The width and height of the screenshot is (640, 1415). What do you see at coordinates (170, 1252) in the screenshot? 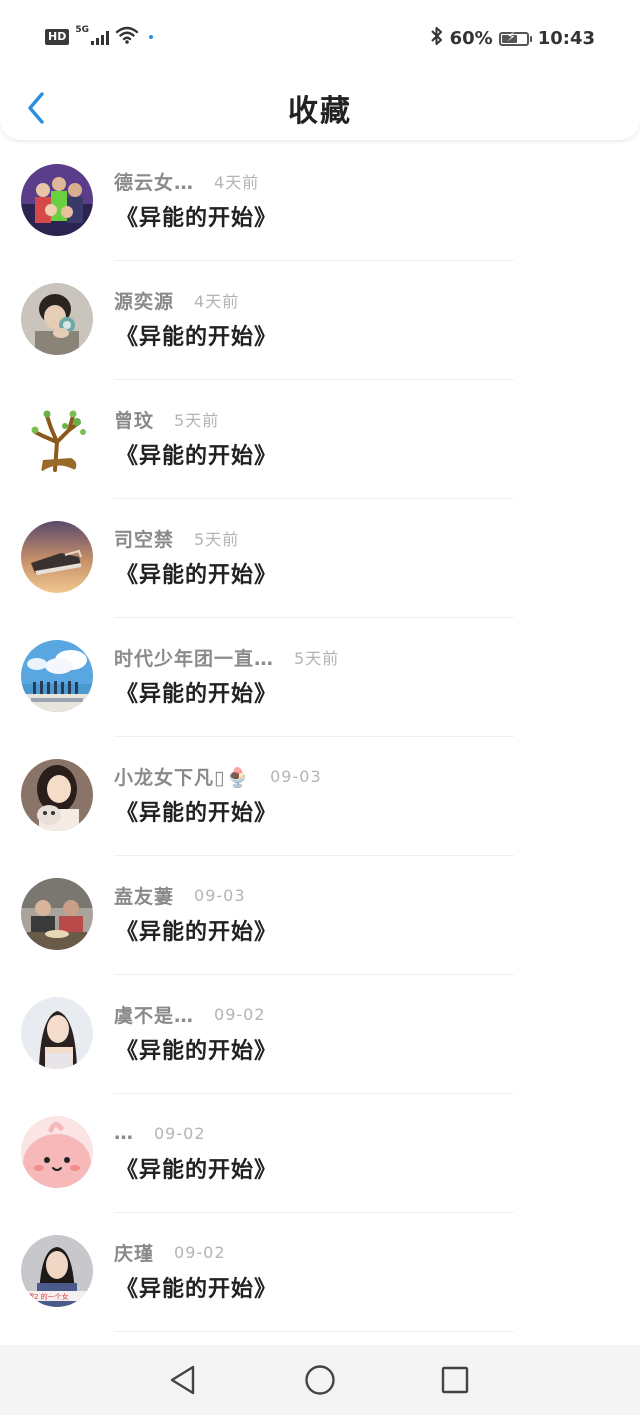
I see `item-meta: 庆瑾 09-02` at bounding box center [170, 1252].